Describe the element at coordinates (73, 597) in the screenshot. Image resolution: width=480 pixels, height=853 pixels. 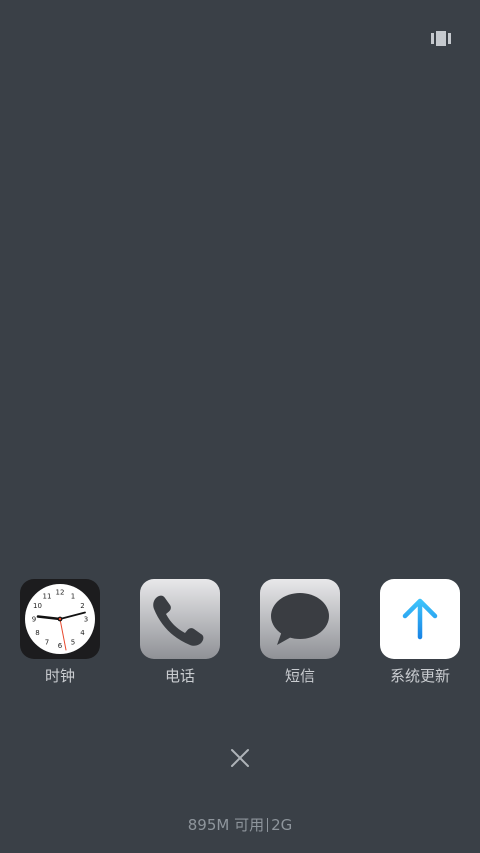
I see `clock-numeral: 1` at that location.